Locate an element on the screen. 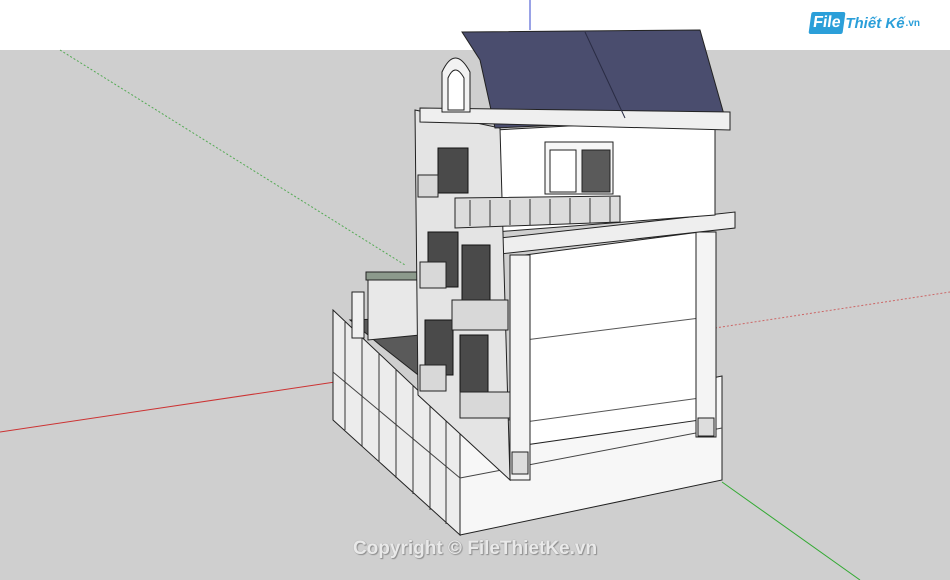  gate-structure is located at coordinates (394, 306).